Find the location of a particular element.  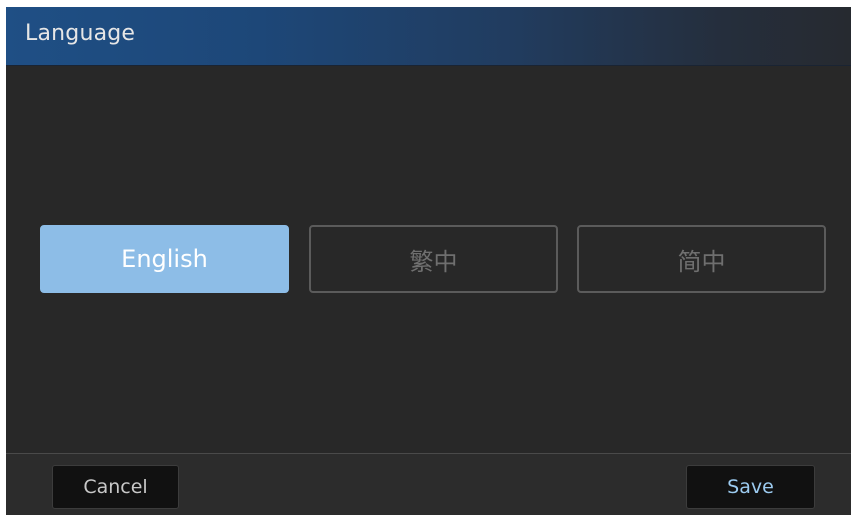

save-button: Save is located at coordinates (750, 487).